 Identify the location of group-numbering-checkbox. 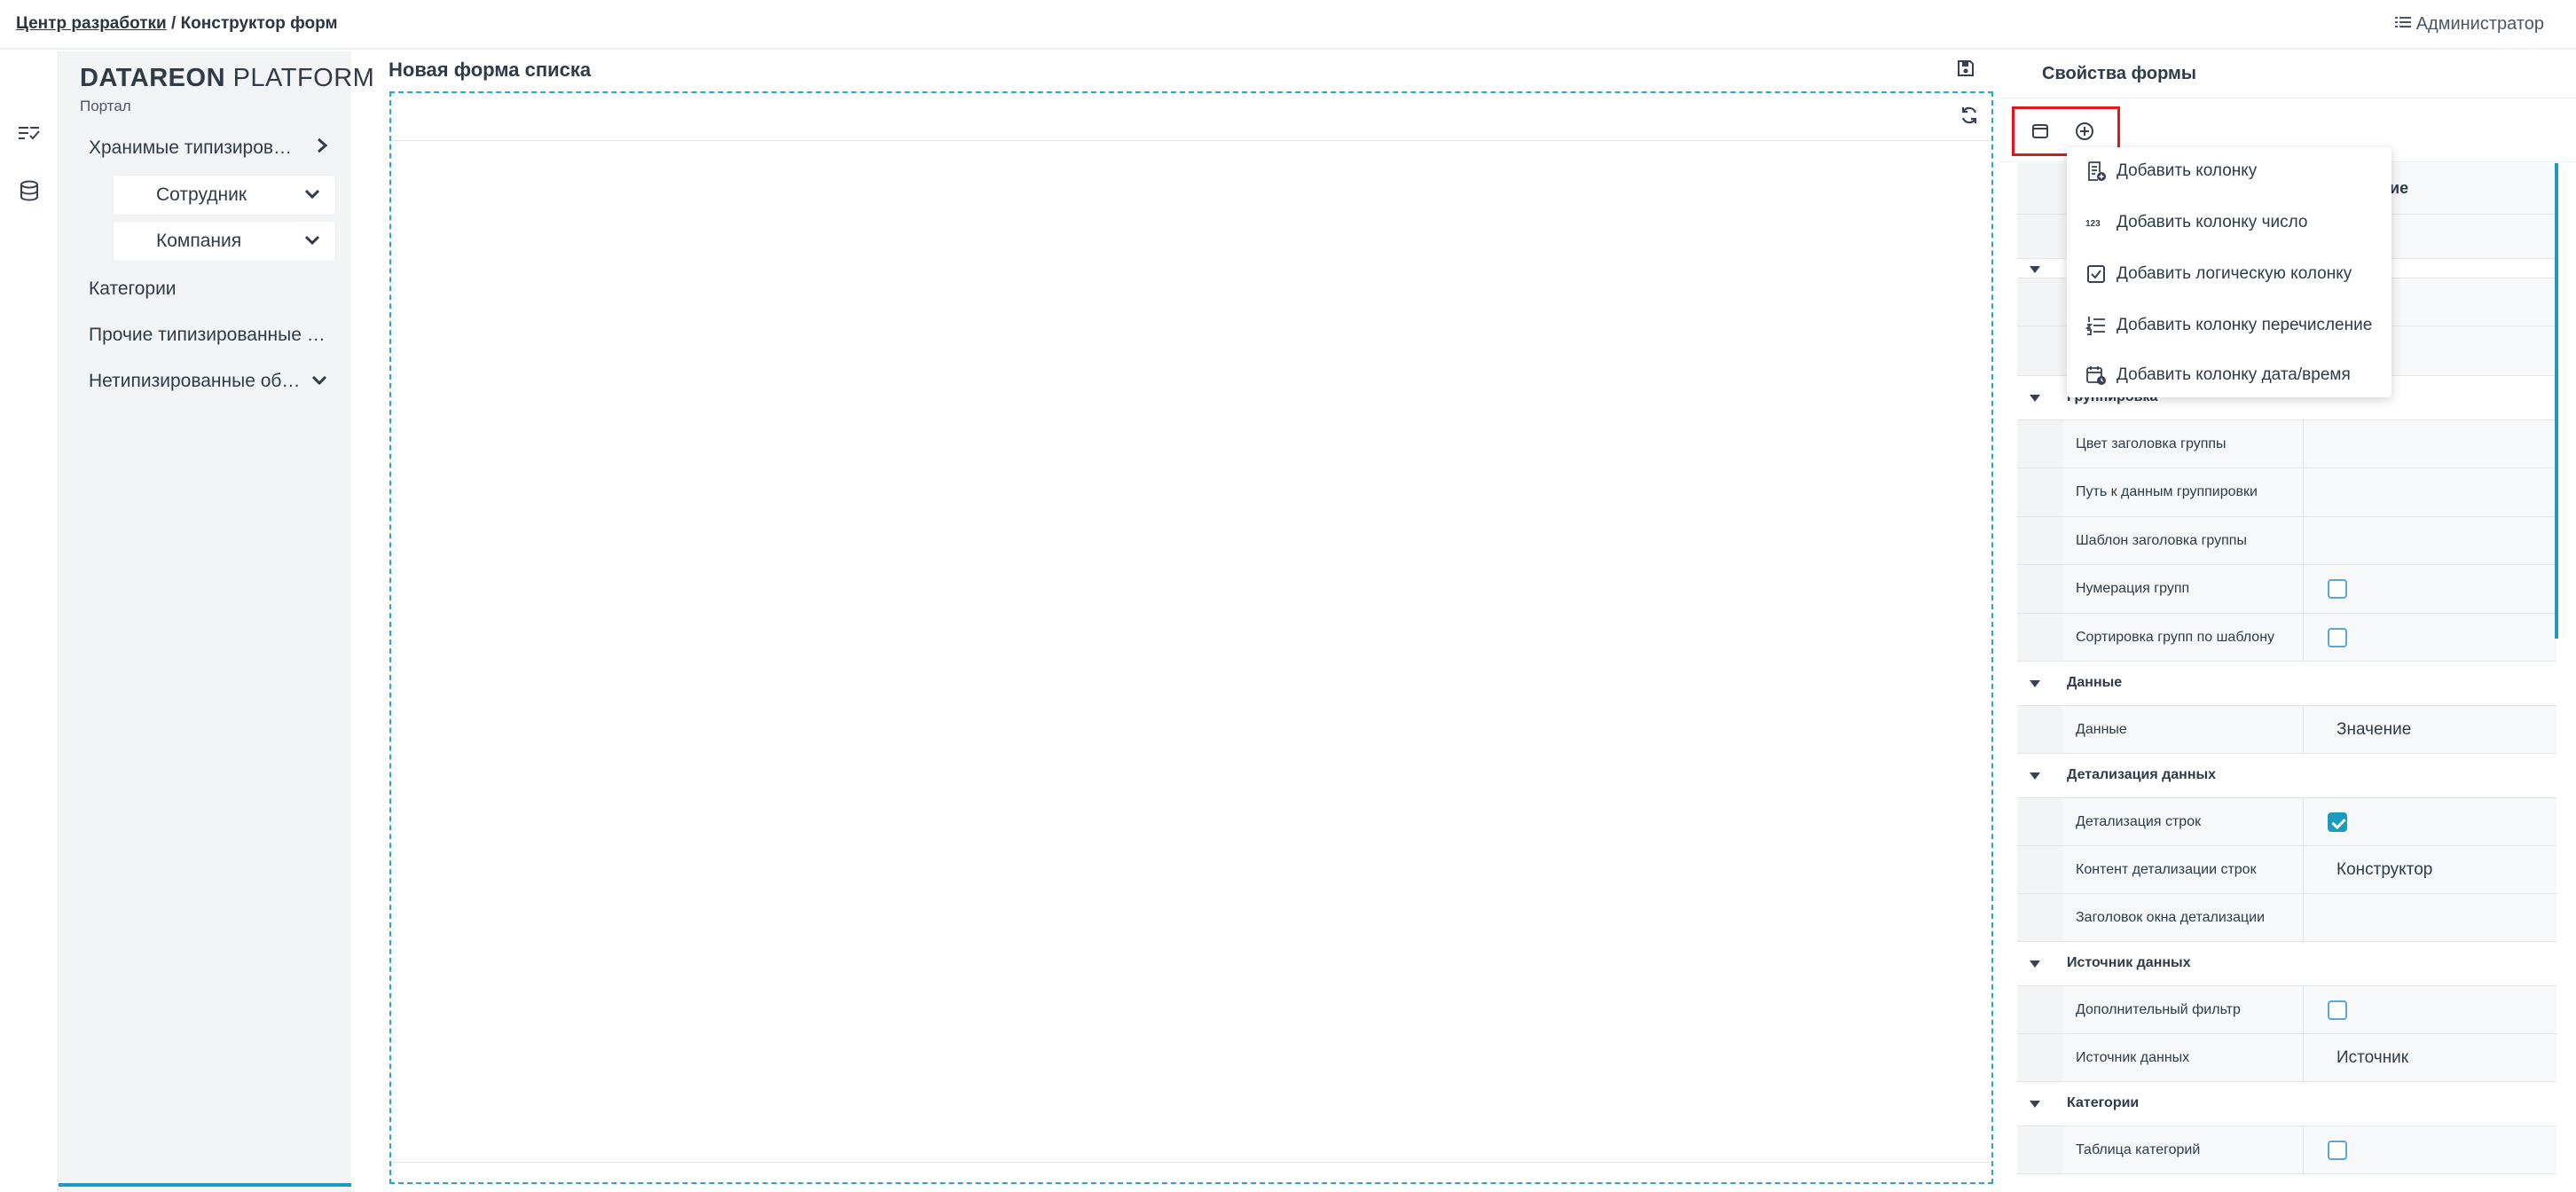
(2337, 589).